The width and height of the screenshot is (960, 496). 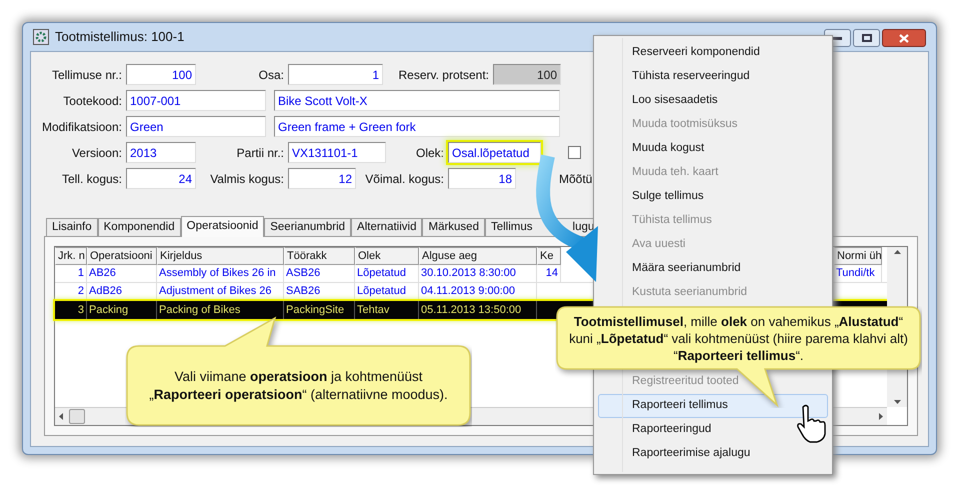 What do you see at coordinates (387, 256) in the screenshot?
I see `column-header: Olek` at bounding box center [387, 256].